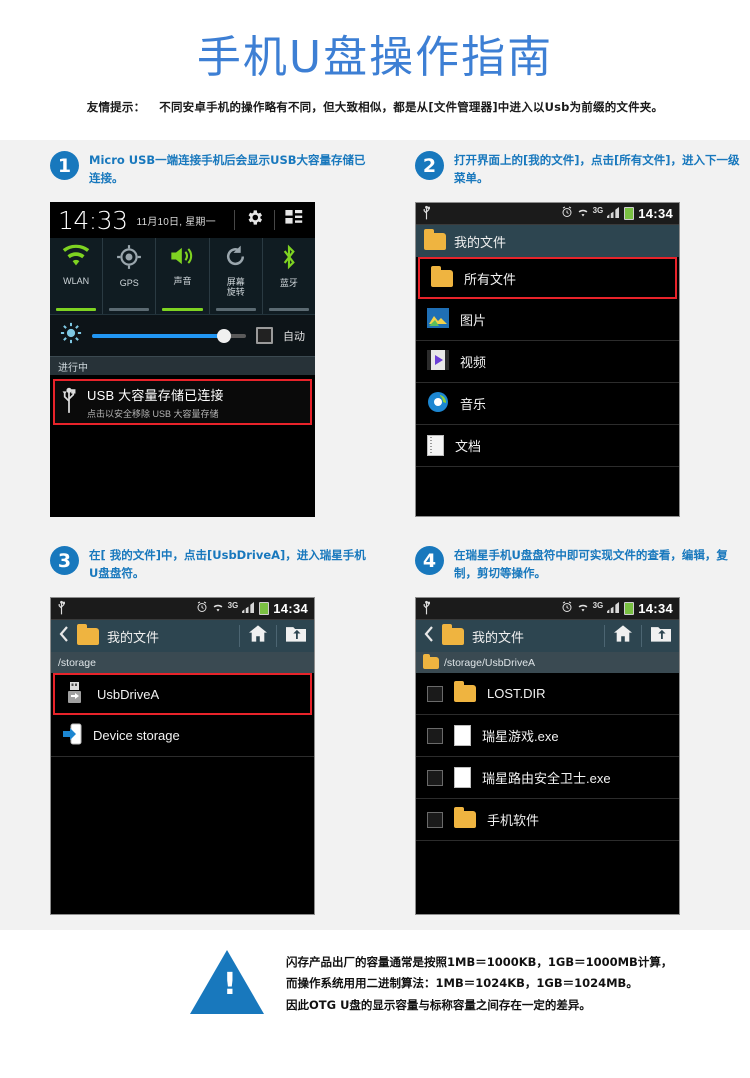  Describe the element at coordinates (183, 258) in the screenshot. I see `volume-icon` at that location.